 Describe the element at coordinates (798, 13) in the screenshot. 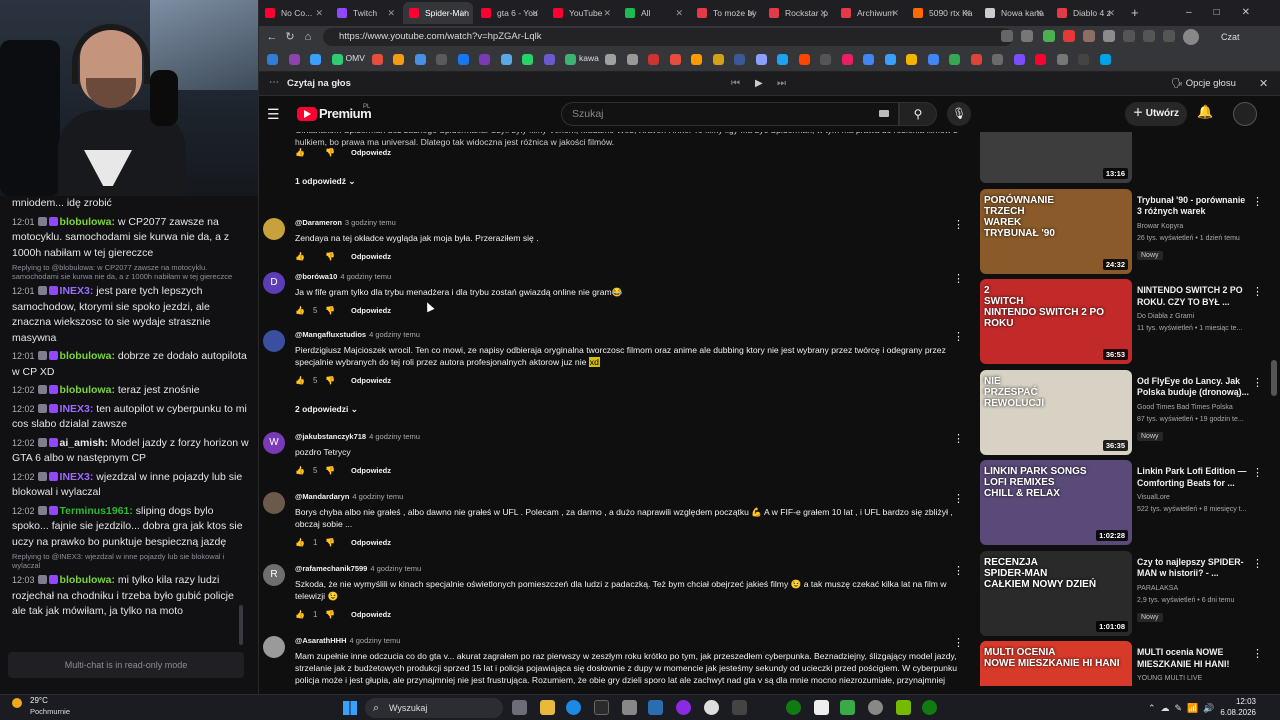

I see `browser-tab: Rockstar .p ✕` at that location.